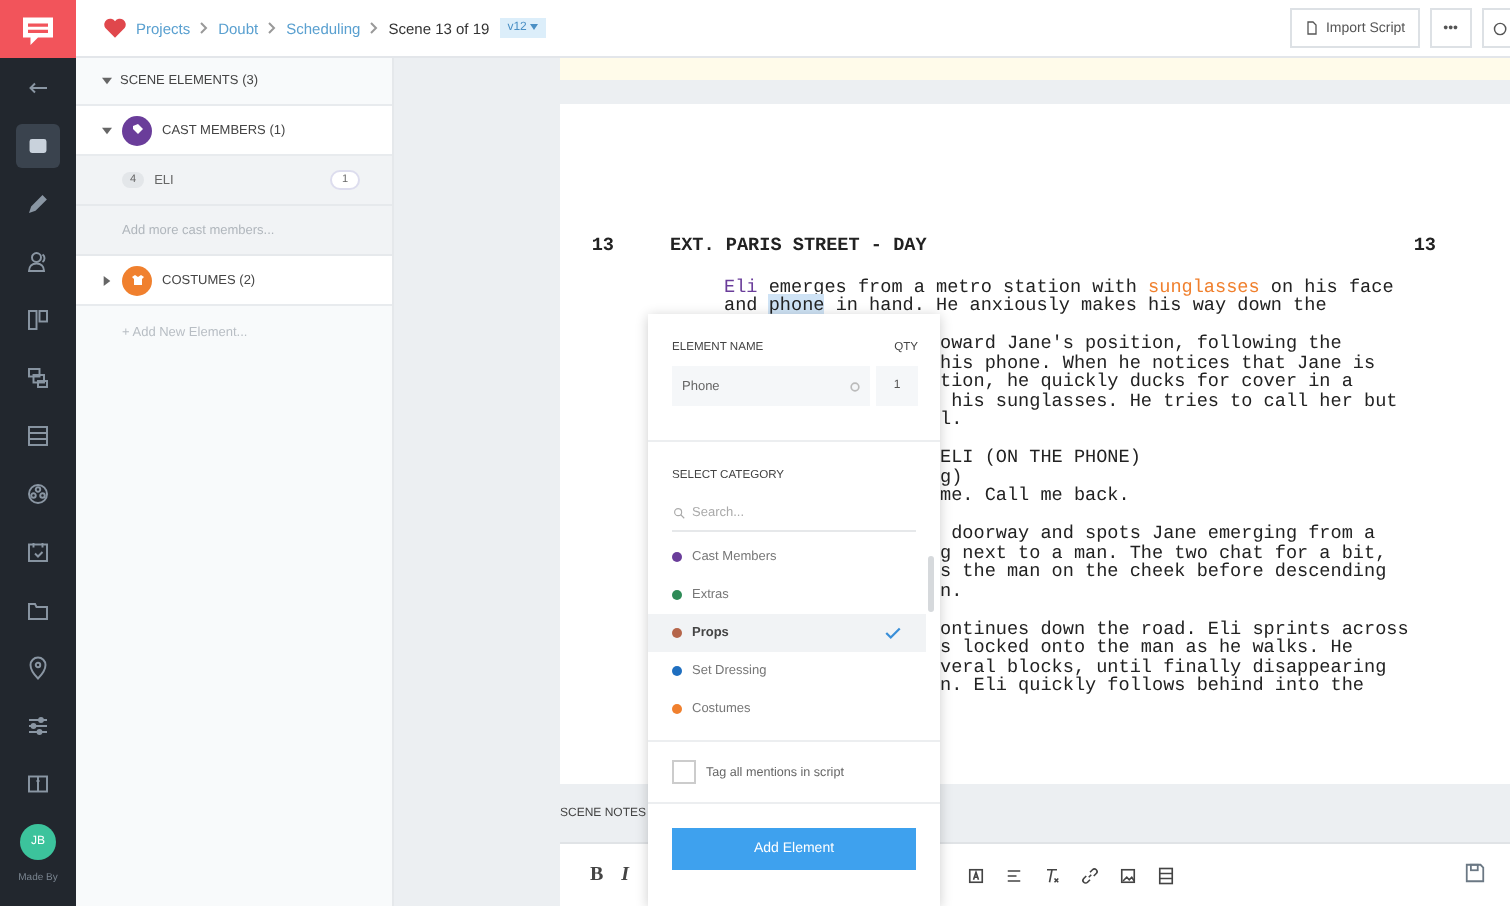 Image resolution: width=1510 pixels, height=906 pixels. Describe the element at coordinates (1141, 343) in the screenshot. I see `script-line: oward Jane's position, following the` at that location.